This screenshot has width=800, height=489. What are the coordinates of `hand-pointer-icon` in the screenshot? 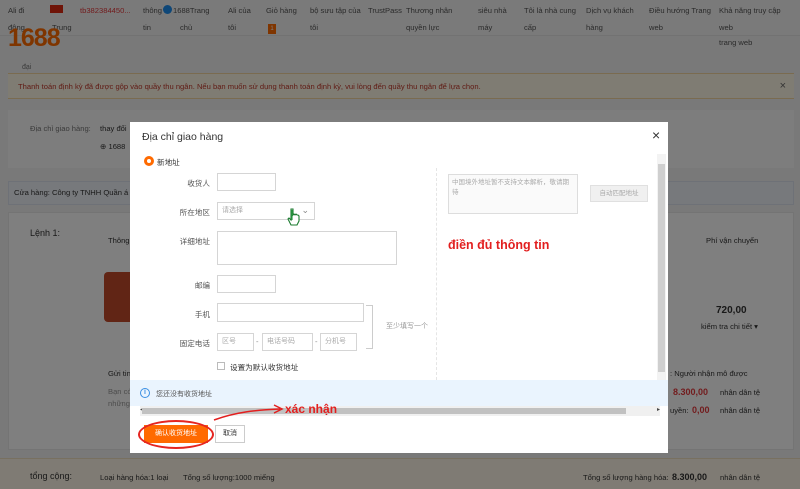 It's located at (293, 217).